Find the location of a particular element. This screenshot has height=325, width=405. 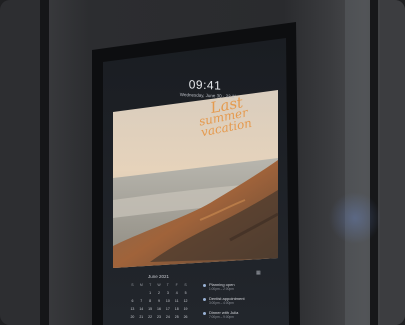

calendar-icon: ▦ is located at coordinates (260, 273).